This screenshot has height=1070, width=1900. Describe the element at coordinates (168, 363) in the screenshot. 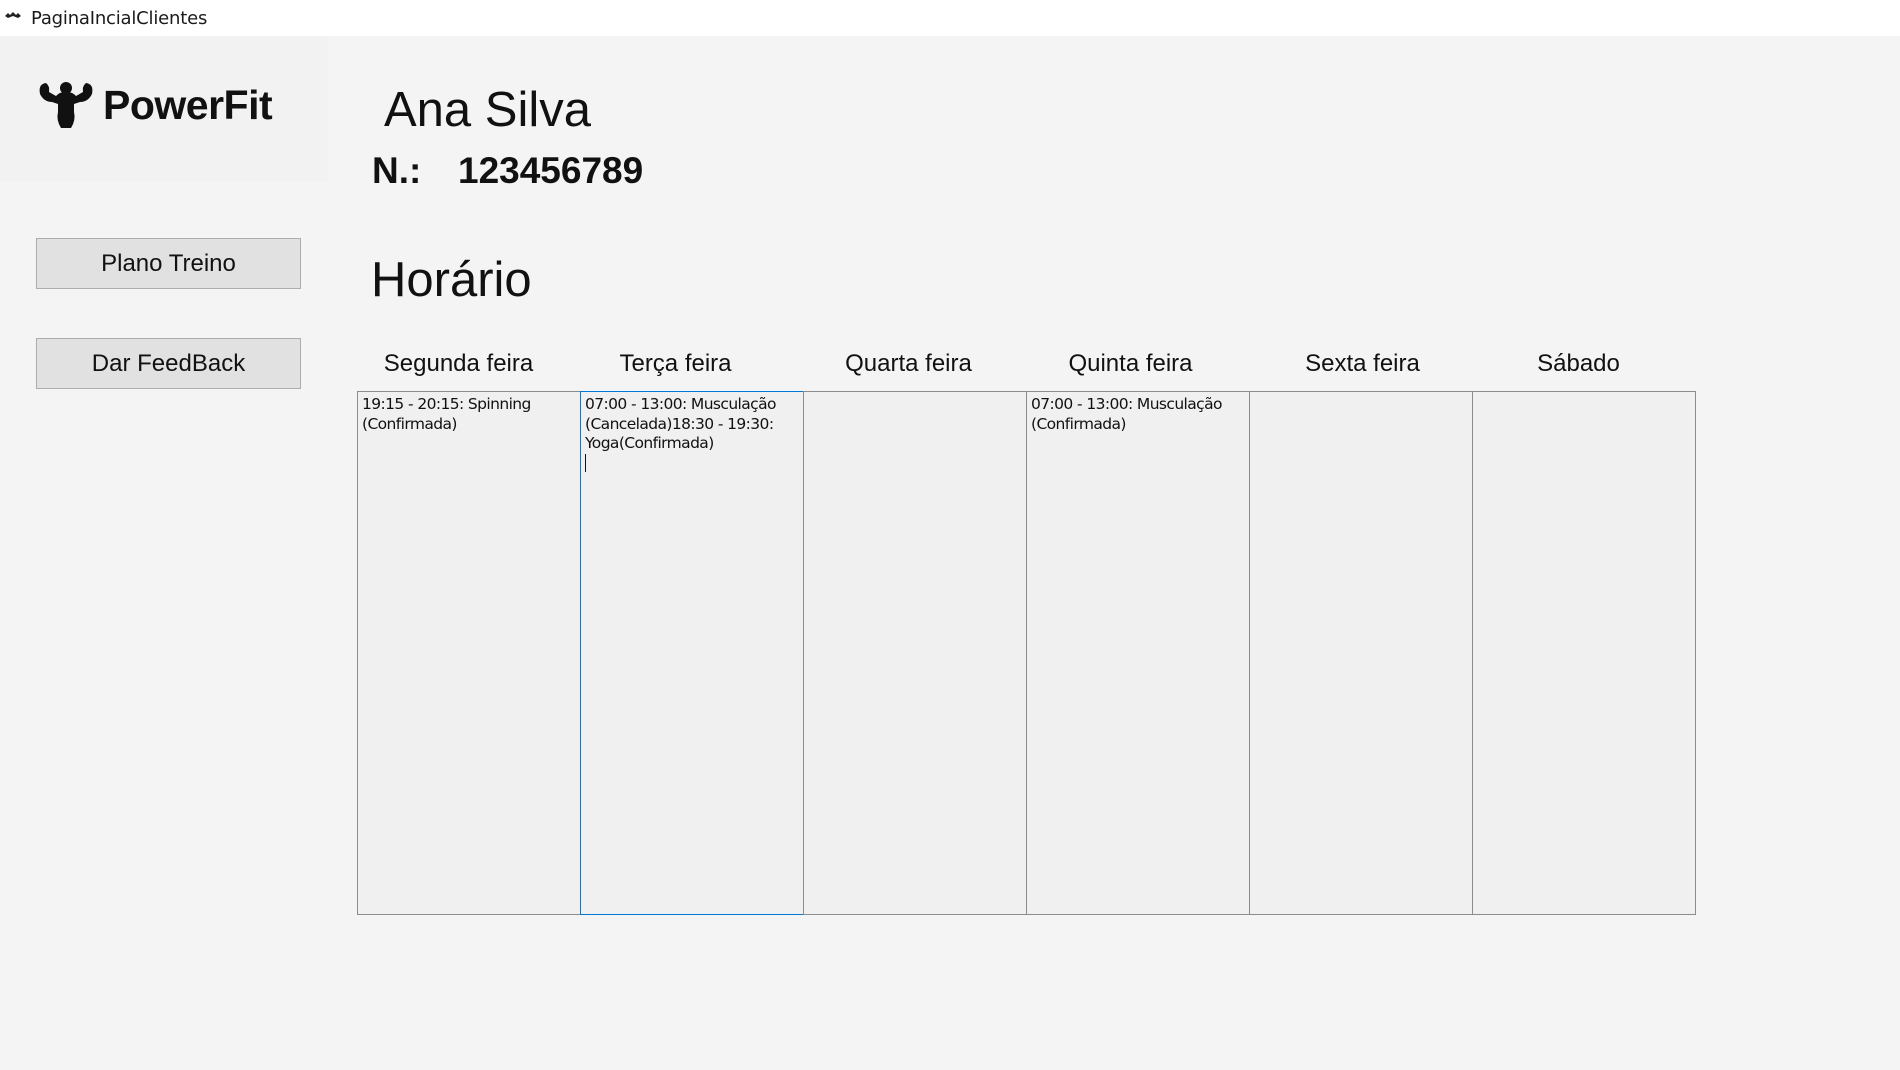

I see `dar-feedback-button: Dar FeedBack` at that location.